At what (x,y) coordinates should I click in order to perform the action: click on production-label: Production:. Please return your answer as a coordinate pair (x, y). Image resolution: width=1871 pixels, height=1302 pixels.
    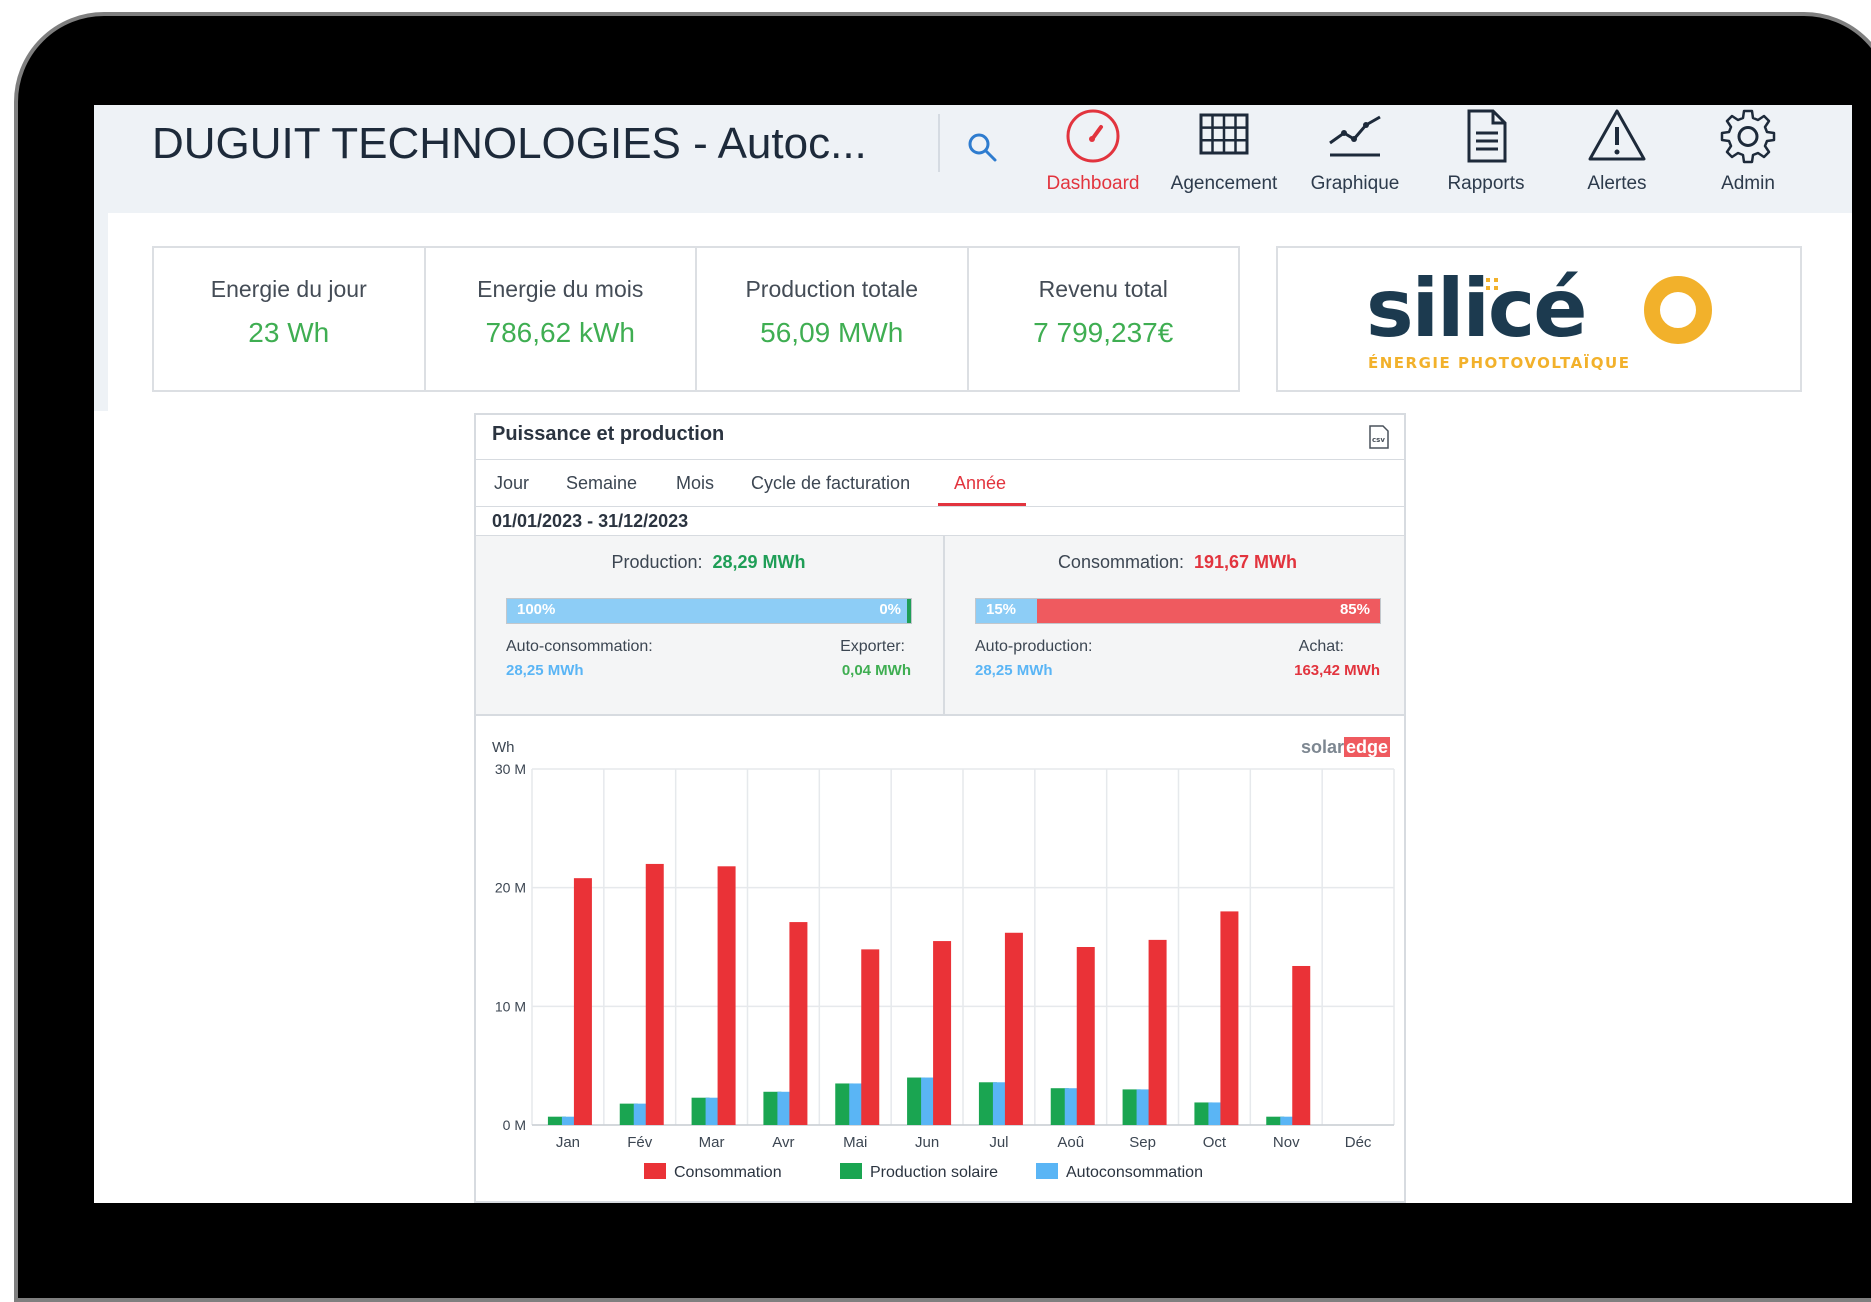
    Looking at the image, I should click on (657, 562).